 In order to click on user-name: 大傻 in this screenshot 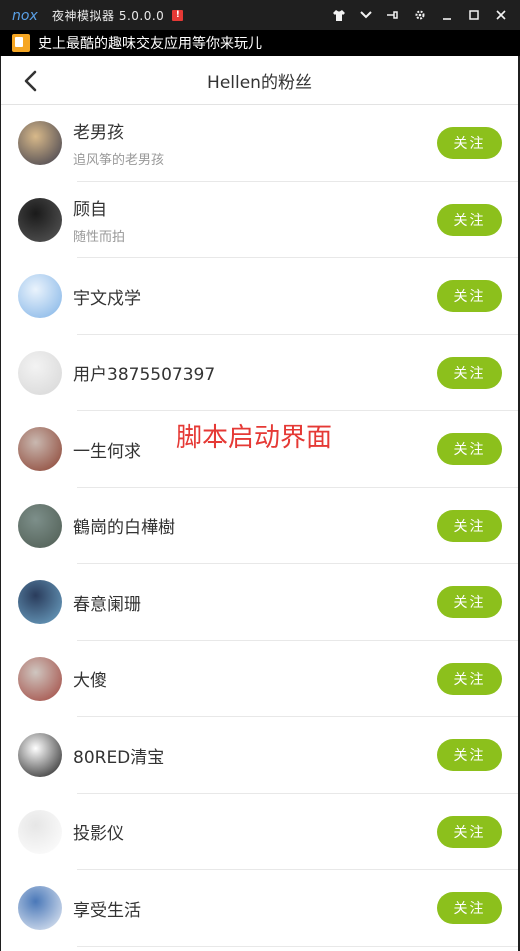, I will do `click(90, 681)`.